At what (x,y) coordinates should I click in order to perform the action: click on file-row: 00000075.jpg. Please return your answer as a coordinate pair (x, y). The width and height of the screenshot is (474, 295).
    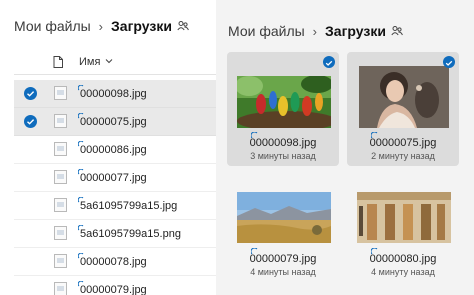
    Looking at the image, I should click on (115, 122).